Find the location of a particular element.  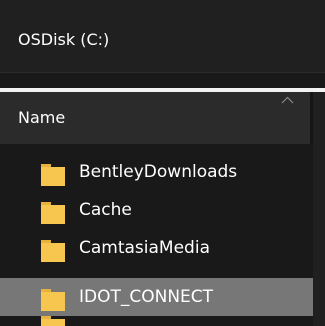

list-item: Cache is located at coordinates (156, 210).